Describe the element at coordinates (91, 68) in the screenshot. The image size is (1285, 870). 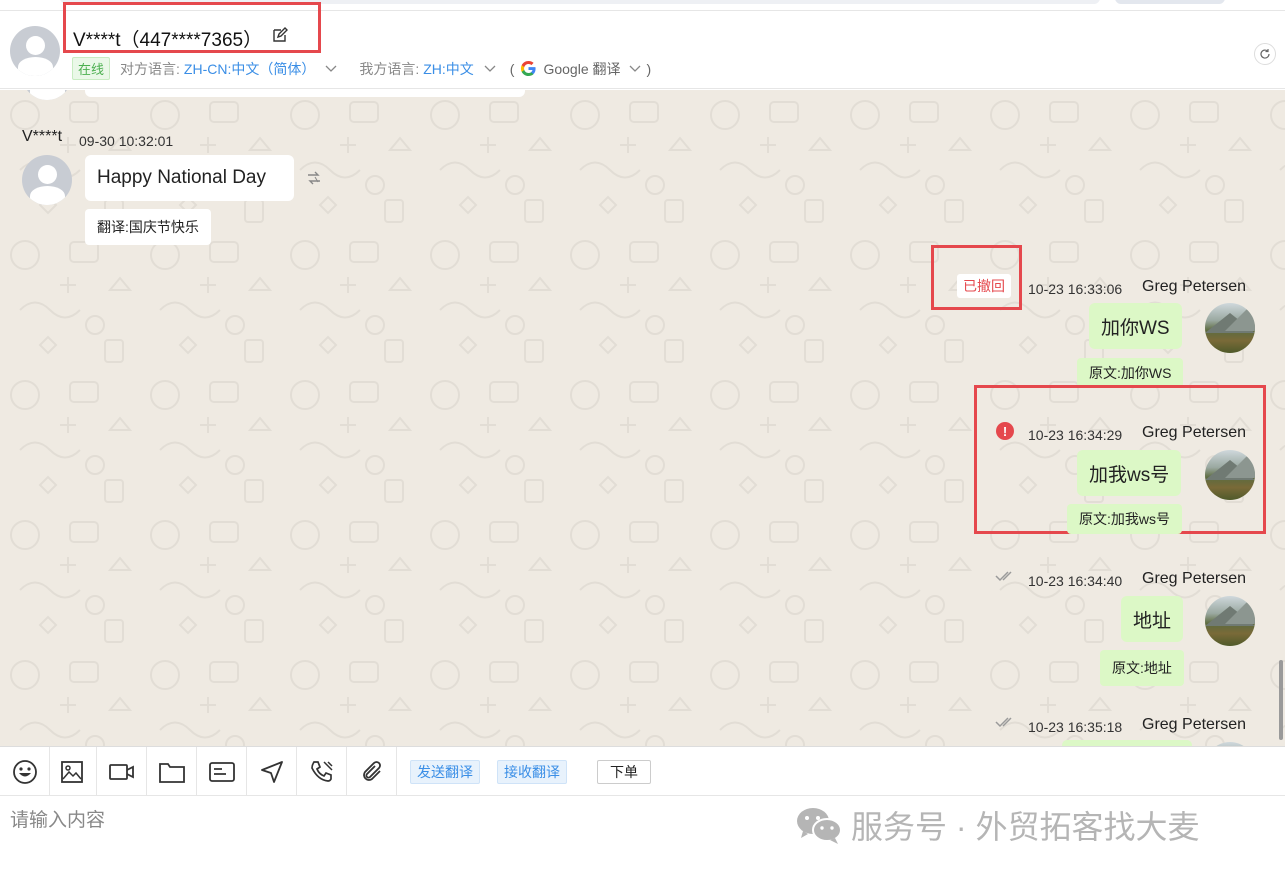
I see `status-badge: 在线` at that location.